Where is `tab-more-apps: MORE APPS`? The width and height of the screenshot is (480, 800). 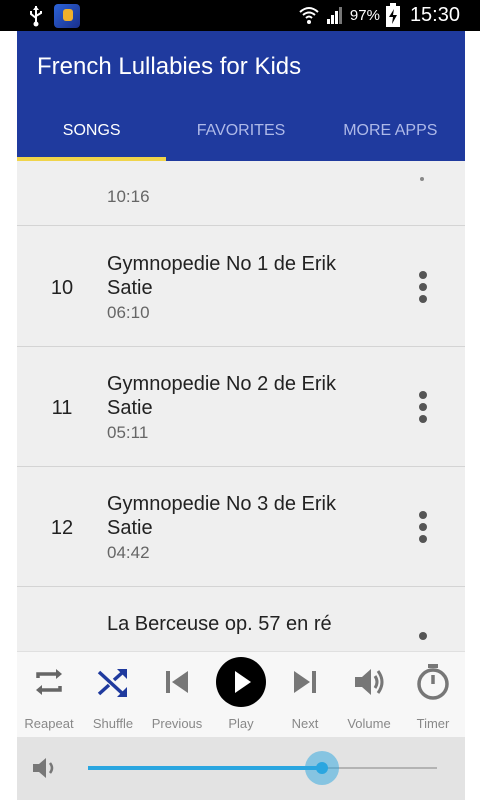
tab-more-apps: MORE APPS is located at coordinates (390, 137).